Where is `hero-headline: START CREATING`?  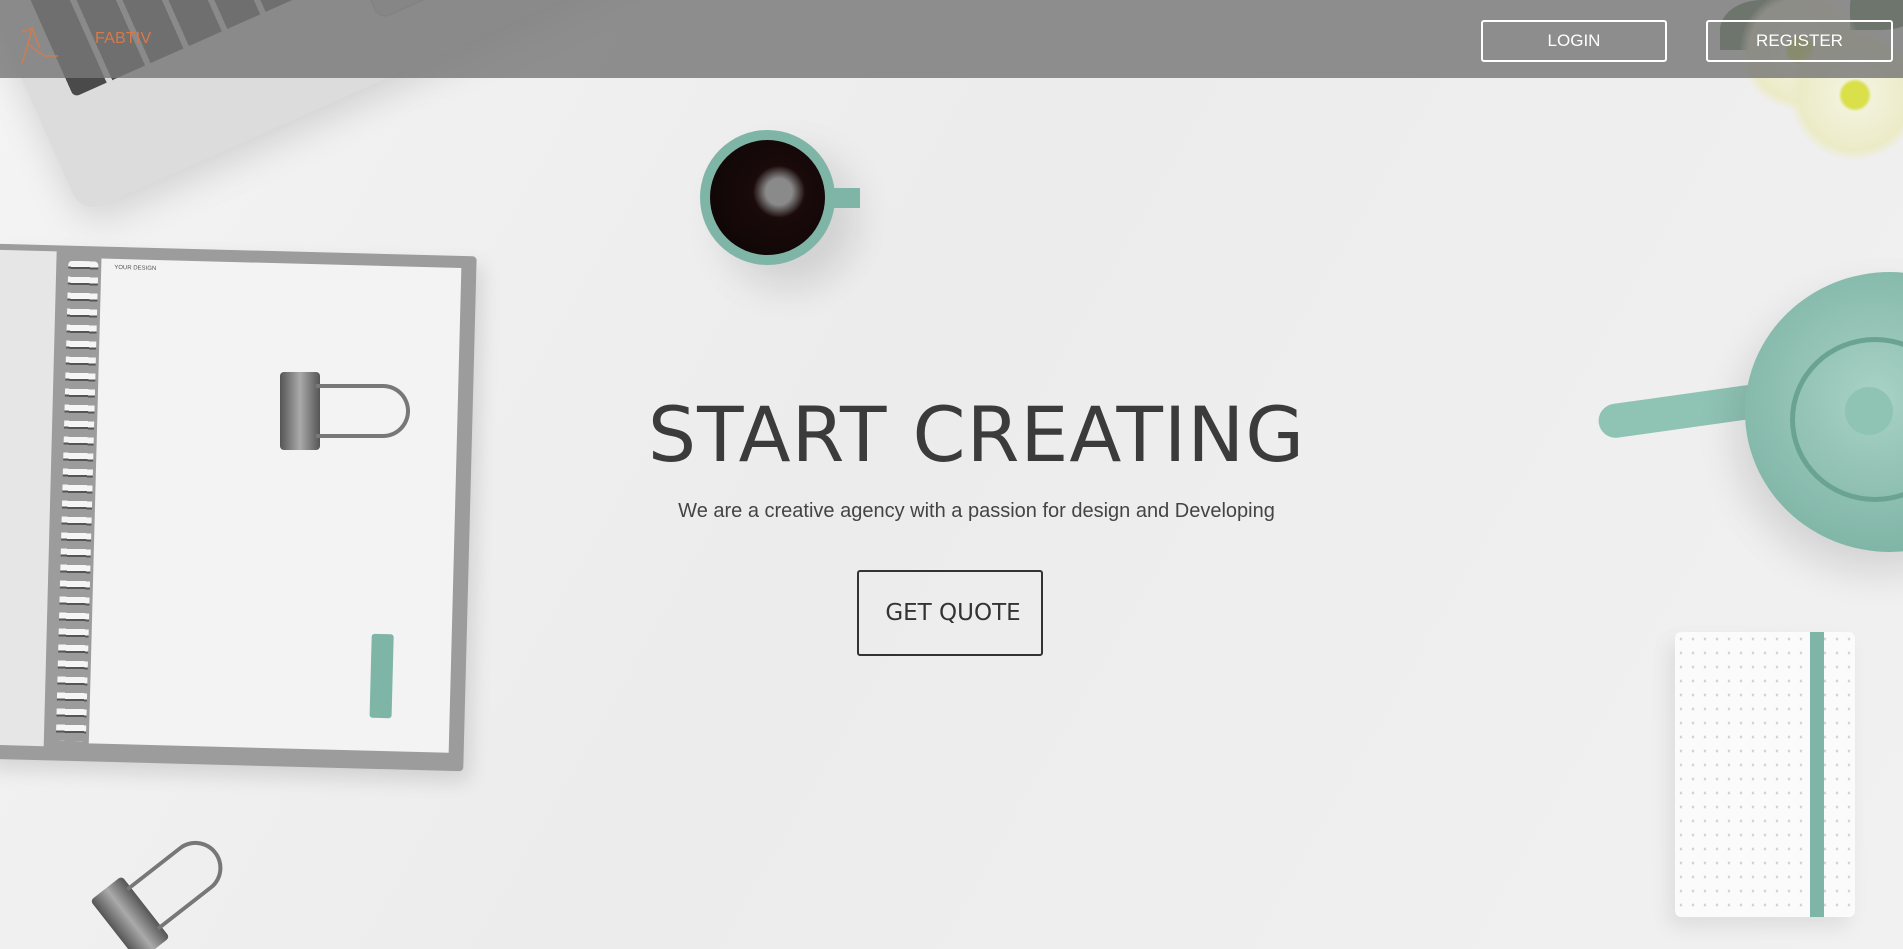
hero-headline: START CREATING is located at coordinates (976, 434).